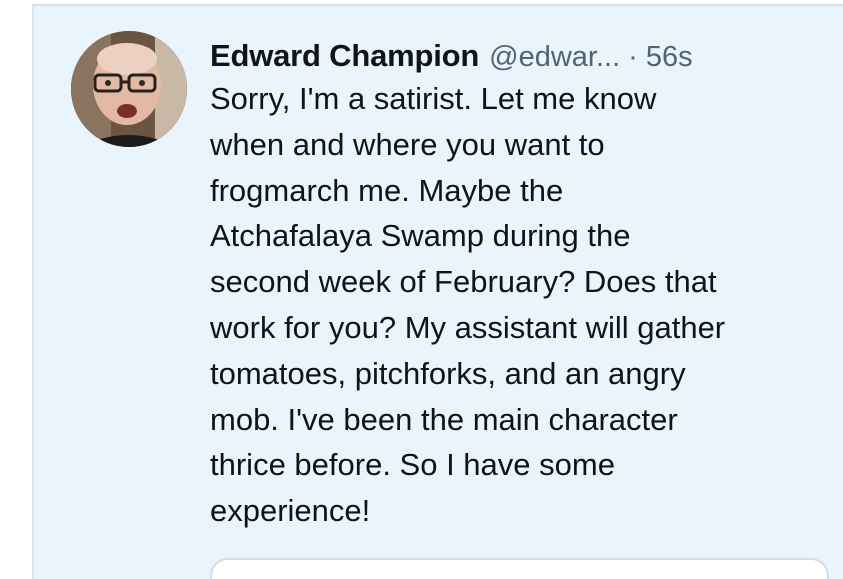 The width and height of the screenshot is (843, 579). Describe the element at coordinates (433, 98) in the screenshot. I see `tweet-text-line: Sorry, I'm a satirist. Let me know` at that location.